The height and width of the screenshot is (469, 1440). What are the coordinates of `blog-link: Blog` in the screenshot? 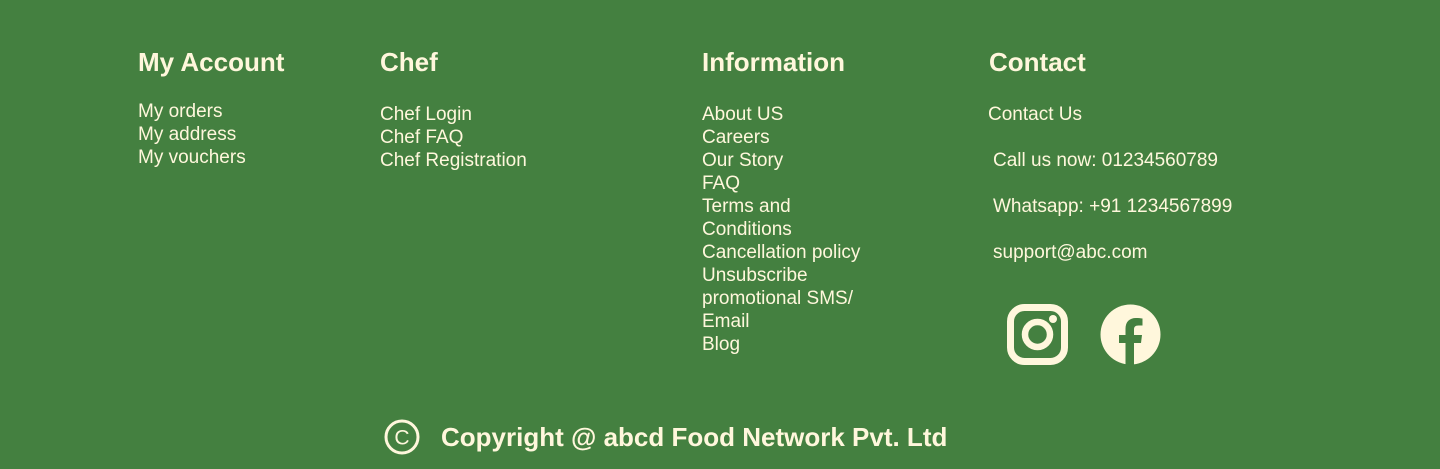 It's located at (789, 344).